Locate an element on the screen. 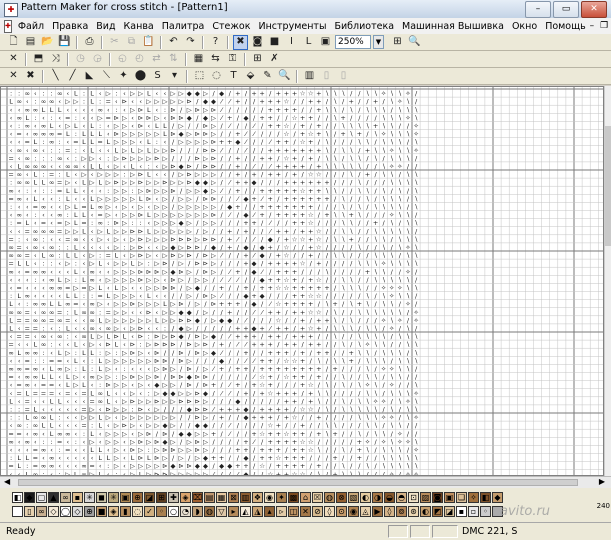  palette-row1-swatch-12: ◪ is located at coordinates (149, 497).